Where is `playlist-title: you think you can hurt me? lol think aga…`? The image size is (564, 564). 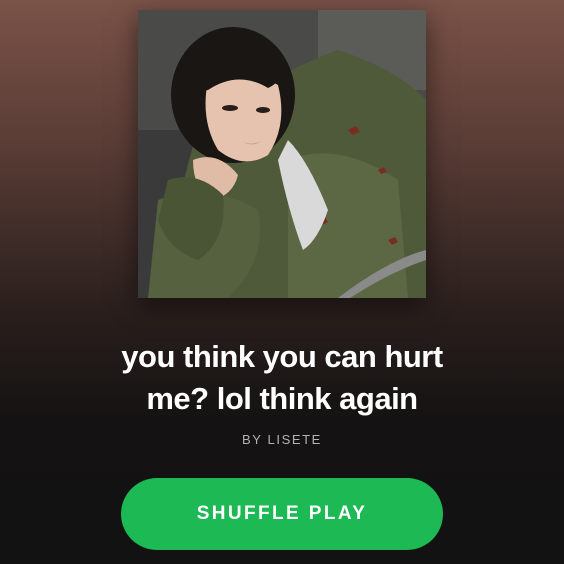
playlist-title: you think you can hurt me? lol think aga… is located at coordinates (282, 378).